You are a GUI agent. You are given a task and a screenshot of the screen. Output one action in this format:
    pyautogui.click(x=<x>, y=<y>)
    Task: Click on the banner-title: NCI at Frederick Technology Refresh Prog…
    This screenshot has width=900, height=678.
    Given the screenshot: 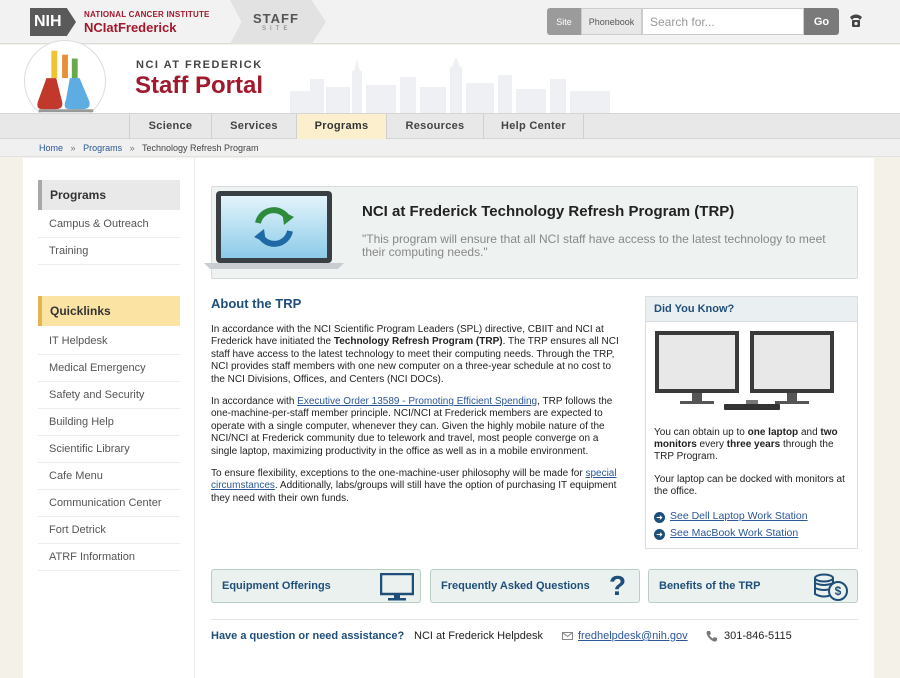 What is the action you would take?
    pyautogui.click(x=548, y=211)
    